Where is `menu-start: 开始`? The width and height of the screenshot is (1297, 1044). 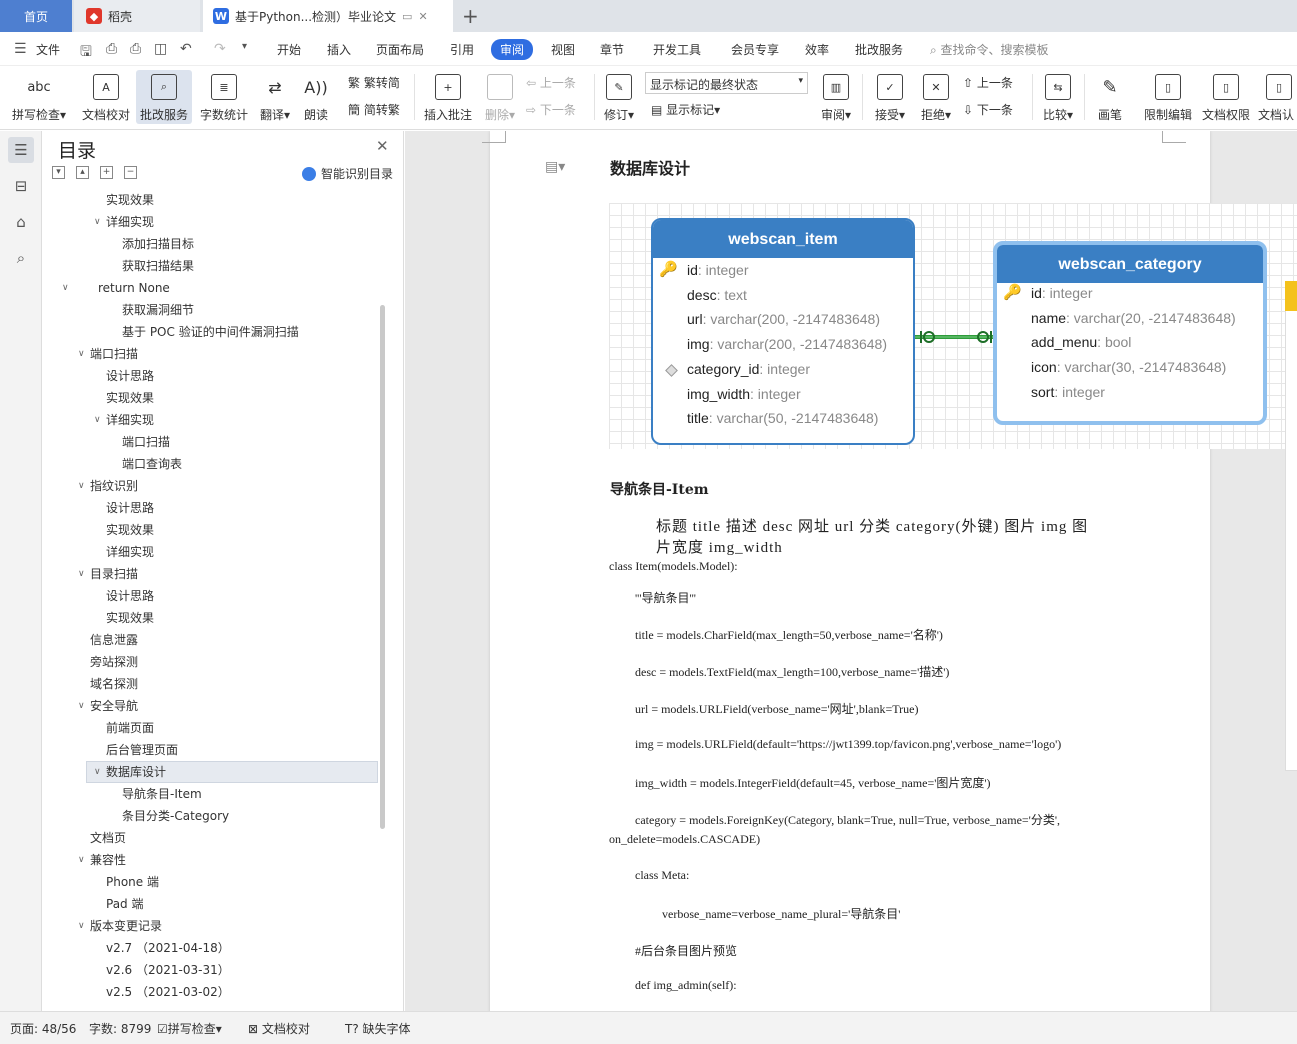 menu-start: 开始 is located at coordinates (289, 49).